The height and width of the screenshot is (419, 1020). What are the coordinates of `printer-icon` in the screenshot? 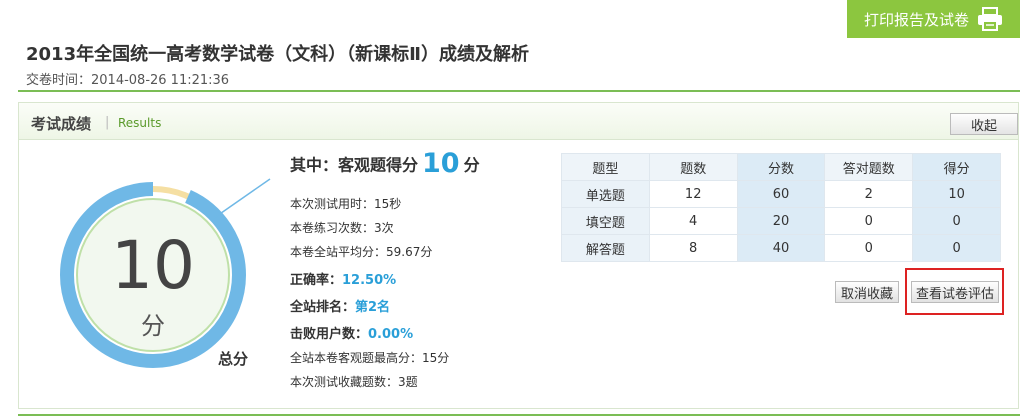 It's located at (990, 19).